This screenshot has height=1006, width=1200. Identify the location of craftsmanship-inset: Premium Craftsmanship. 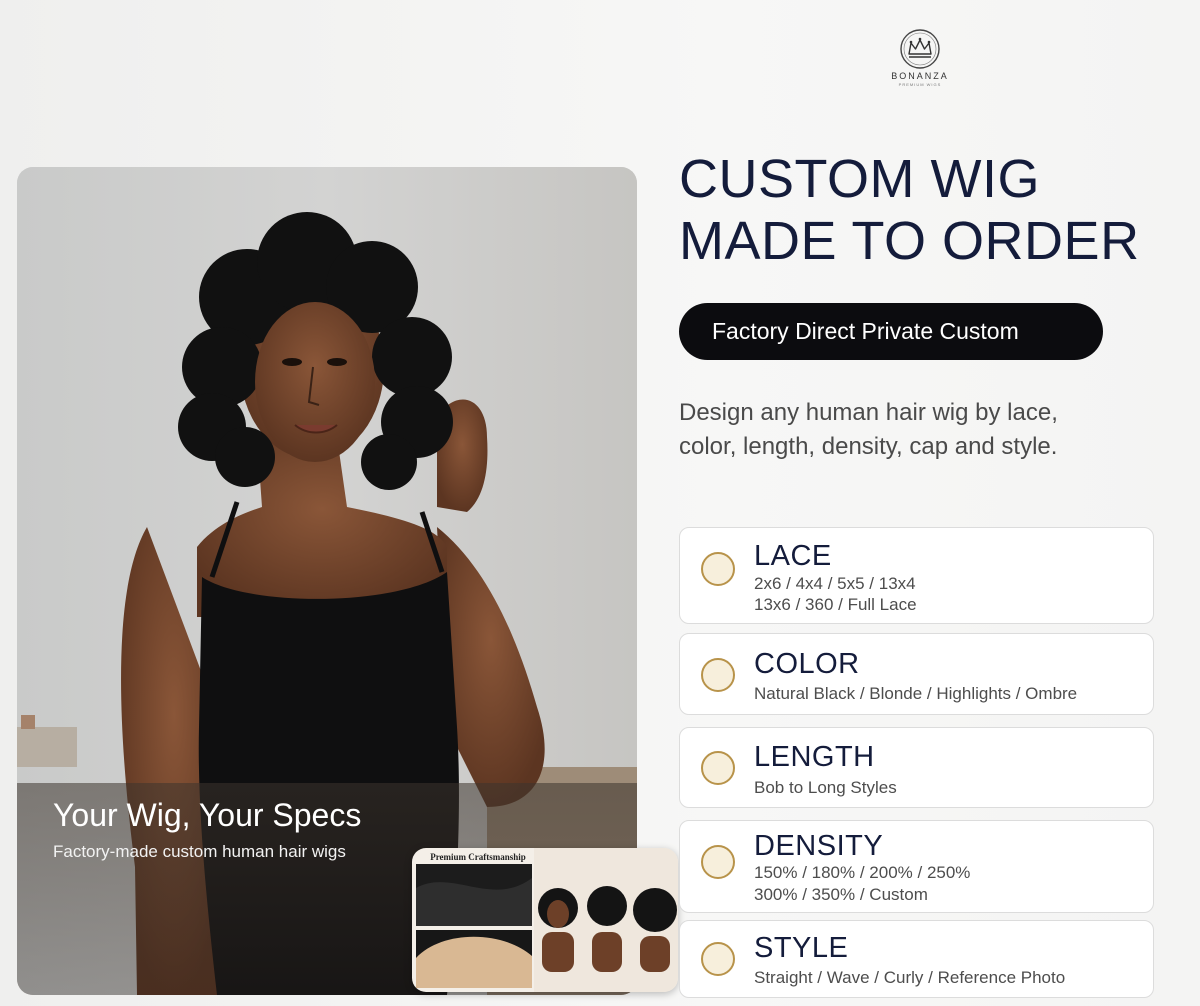
(545, 920).